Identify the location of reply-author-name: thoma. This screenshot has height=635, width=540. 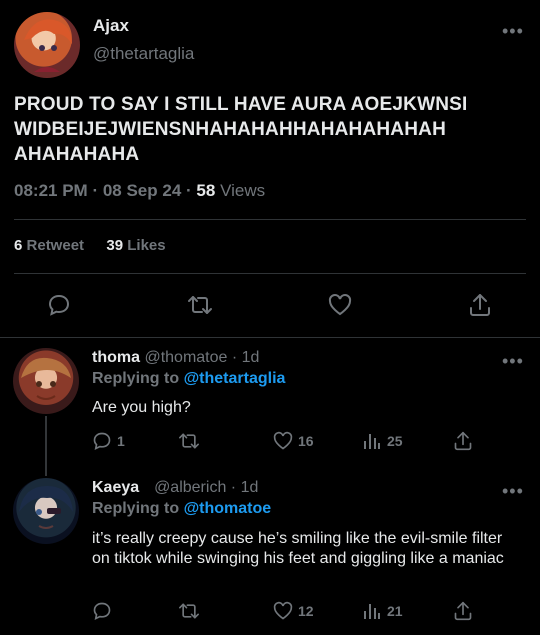
(116, 357).